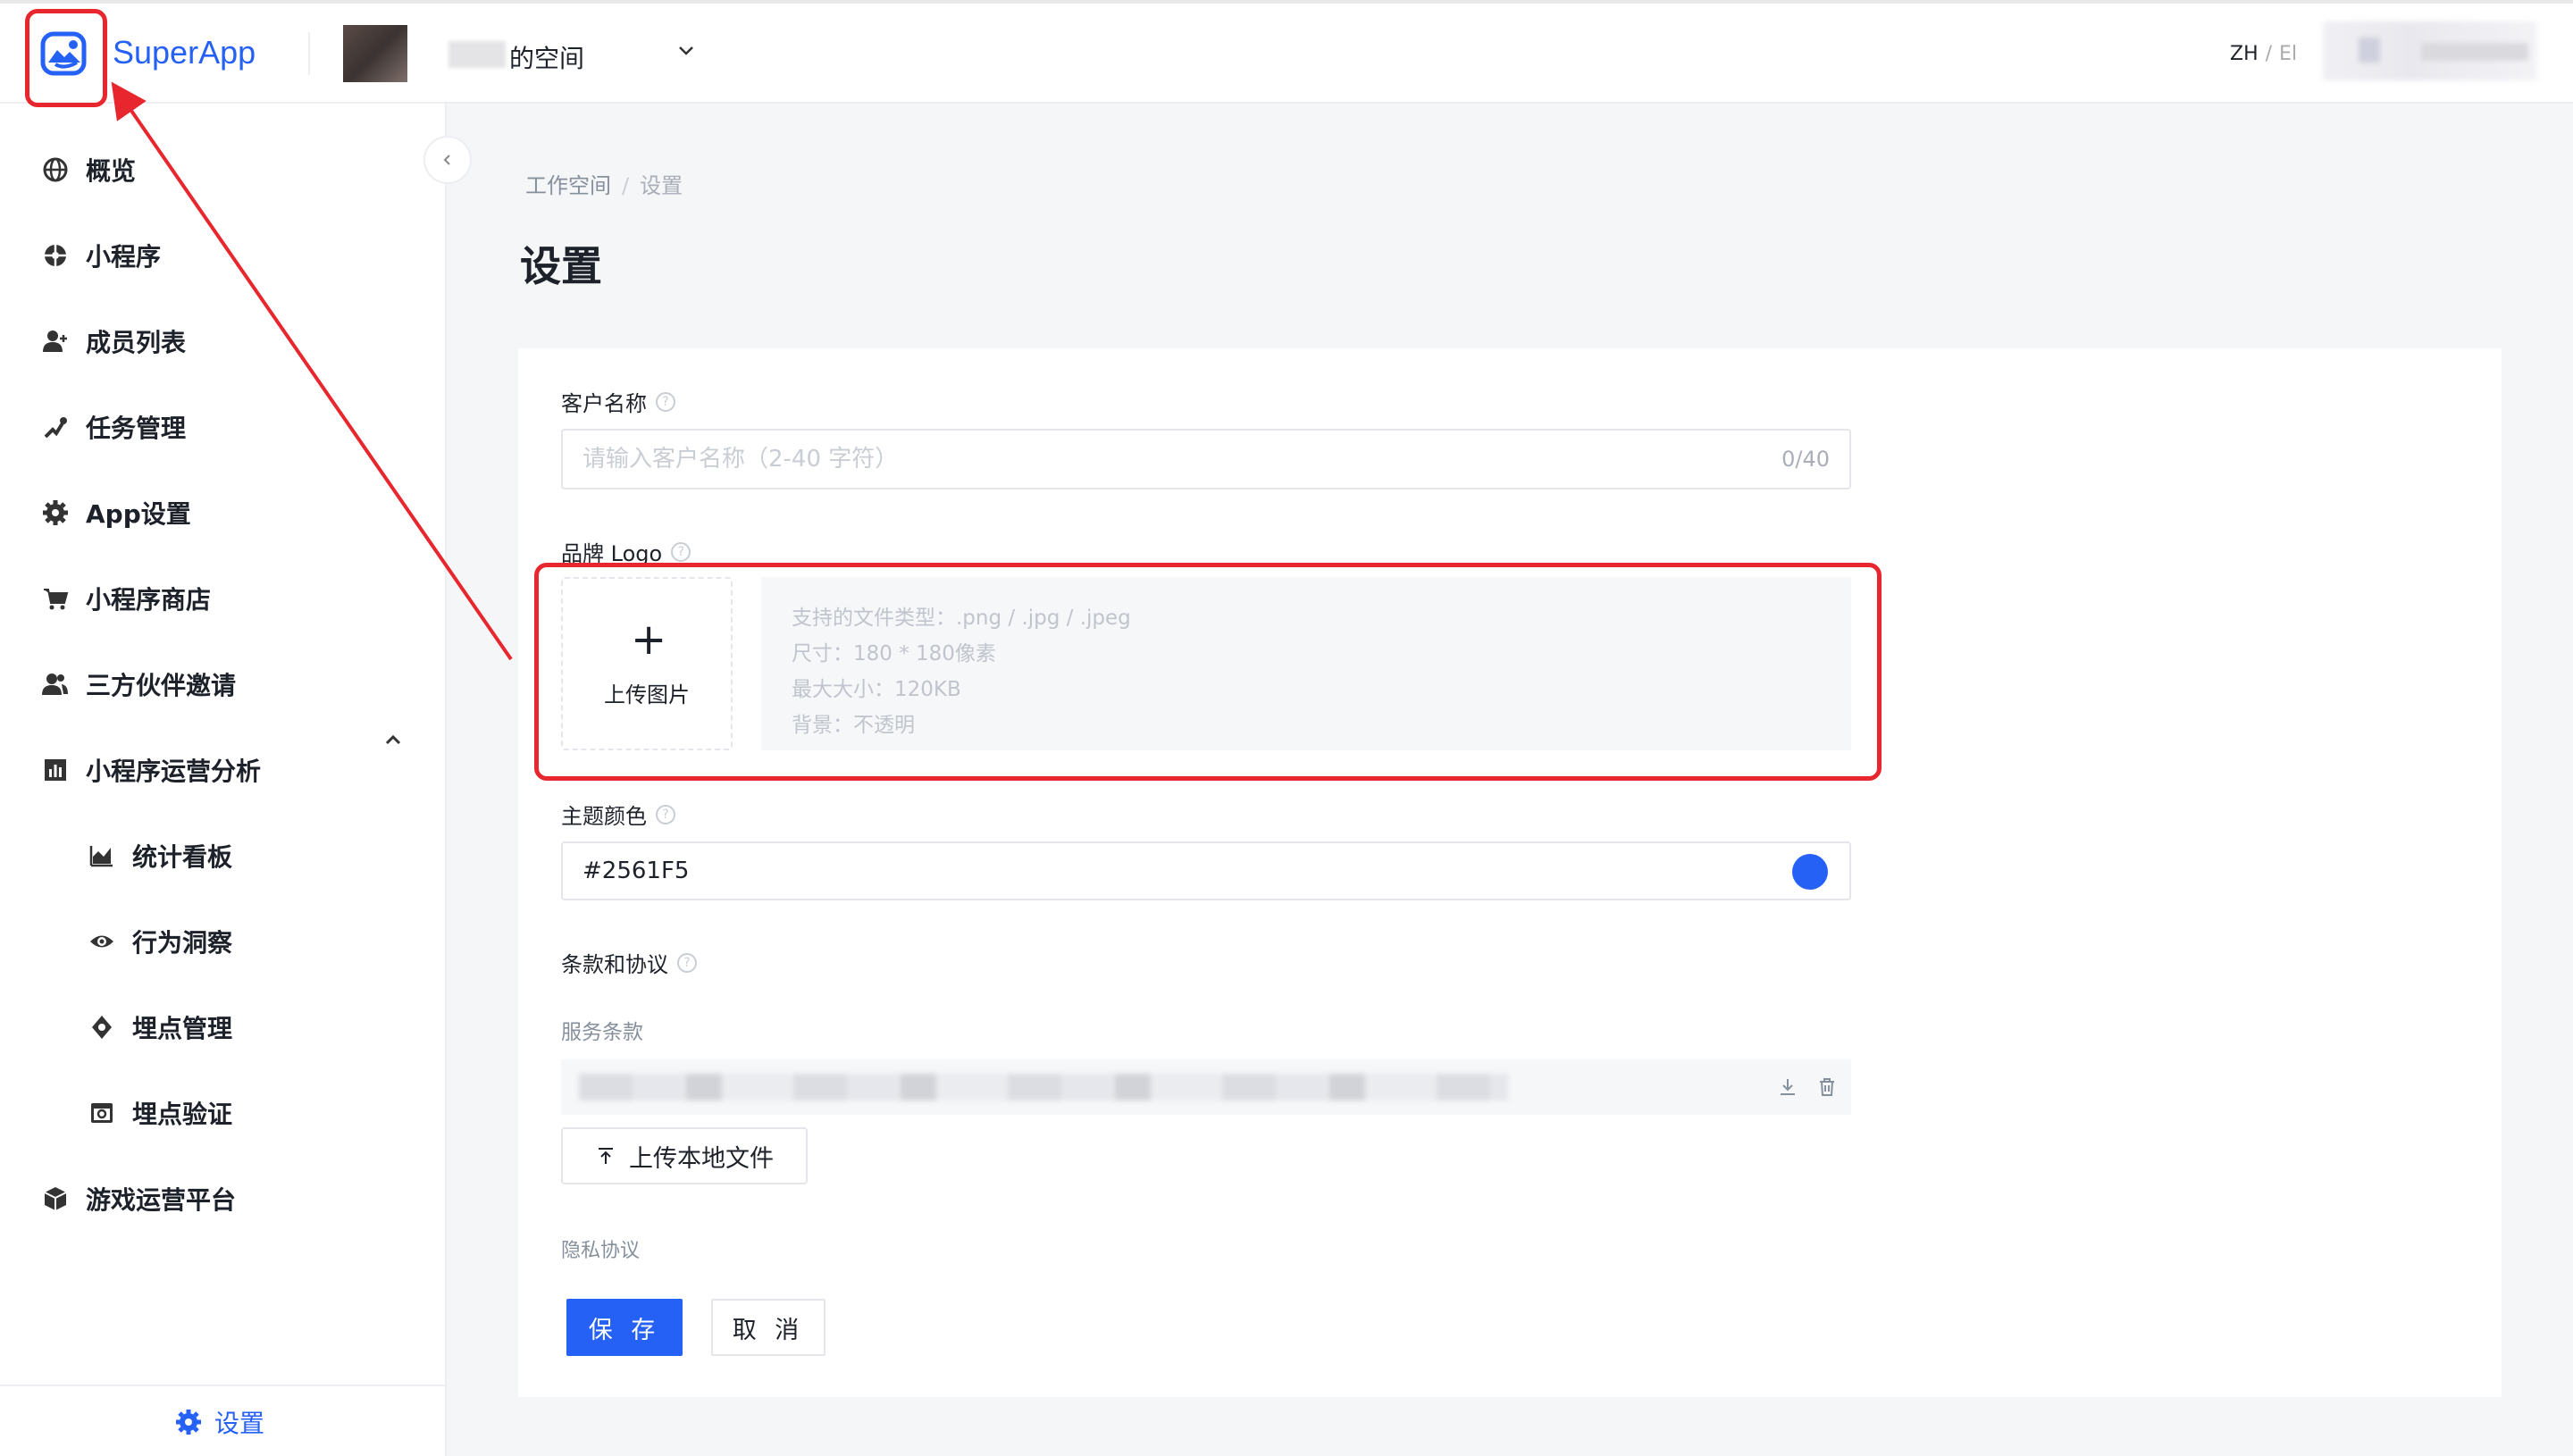 This screenshot has width=2573, height=1456. Describe the element at coordinates (136, 342) in the screenshot. I see `sidebar-item-label: 成员列表` at that location.